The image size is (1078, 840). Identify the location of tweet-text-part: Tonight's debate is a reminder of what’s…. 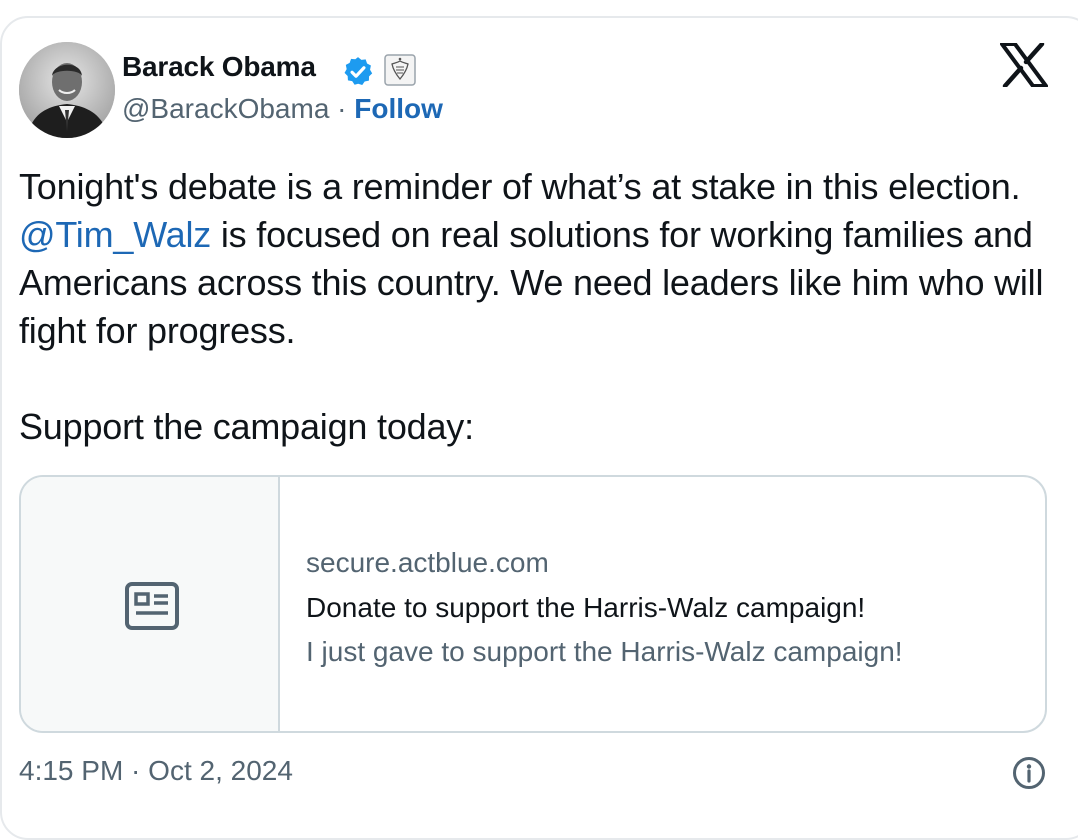
(520, 186).